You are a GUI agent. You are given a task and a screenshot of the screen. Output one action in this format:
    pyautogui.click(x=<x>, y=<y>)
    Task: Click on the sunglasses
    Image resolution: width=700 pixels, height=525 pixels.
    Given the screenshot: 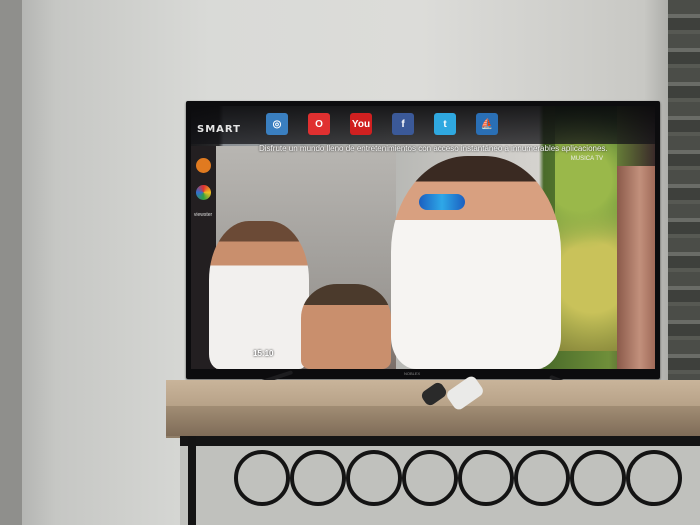 What is the action you would take?
    pyautogui.click(x=442, y=202)
    